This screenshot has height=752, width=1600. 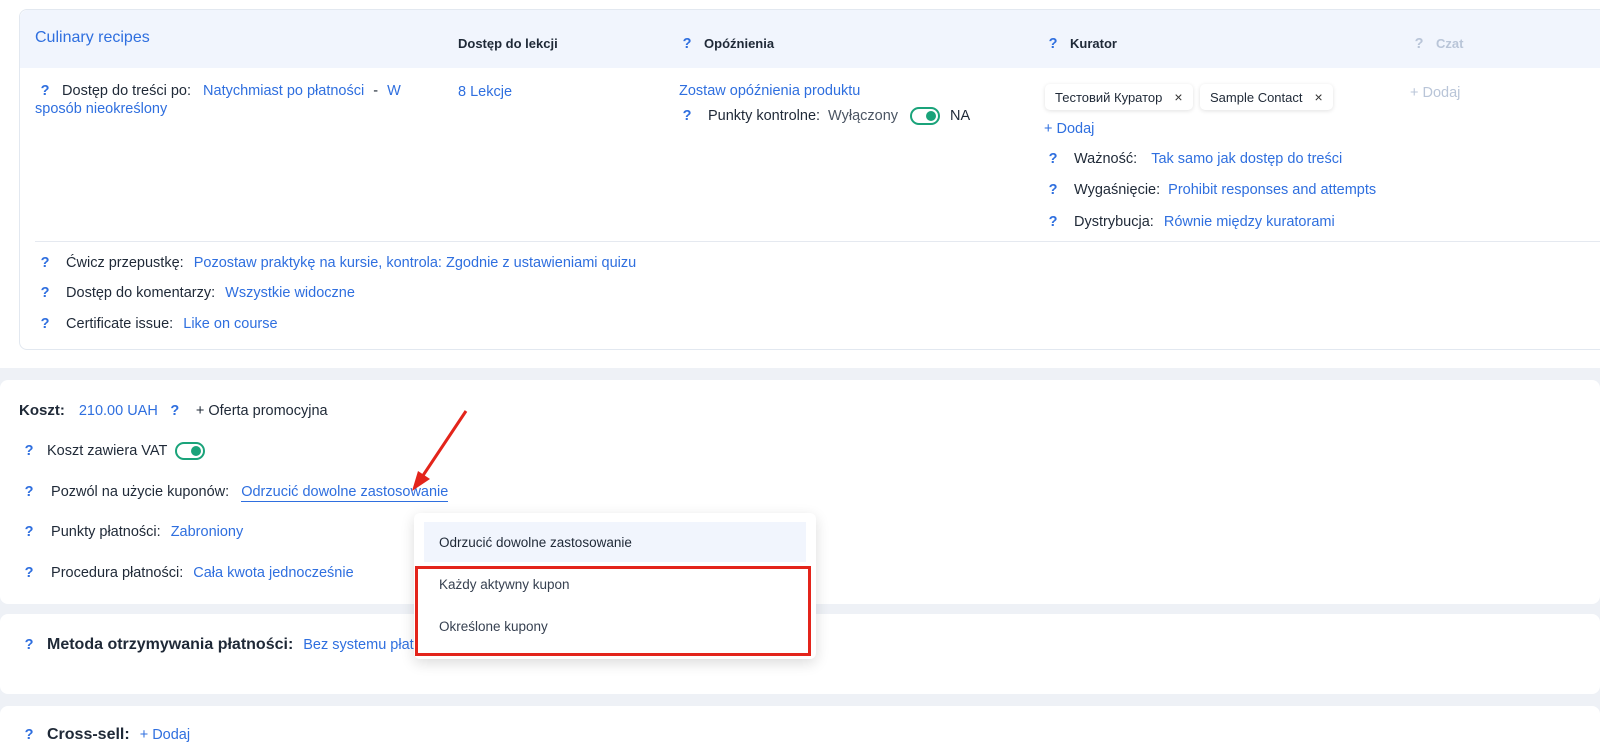 I want to click on access-duration-link: W, so click(x=394, y=91).